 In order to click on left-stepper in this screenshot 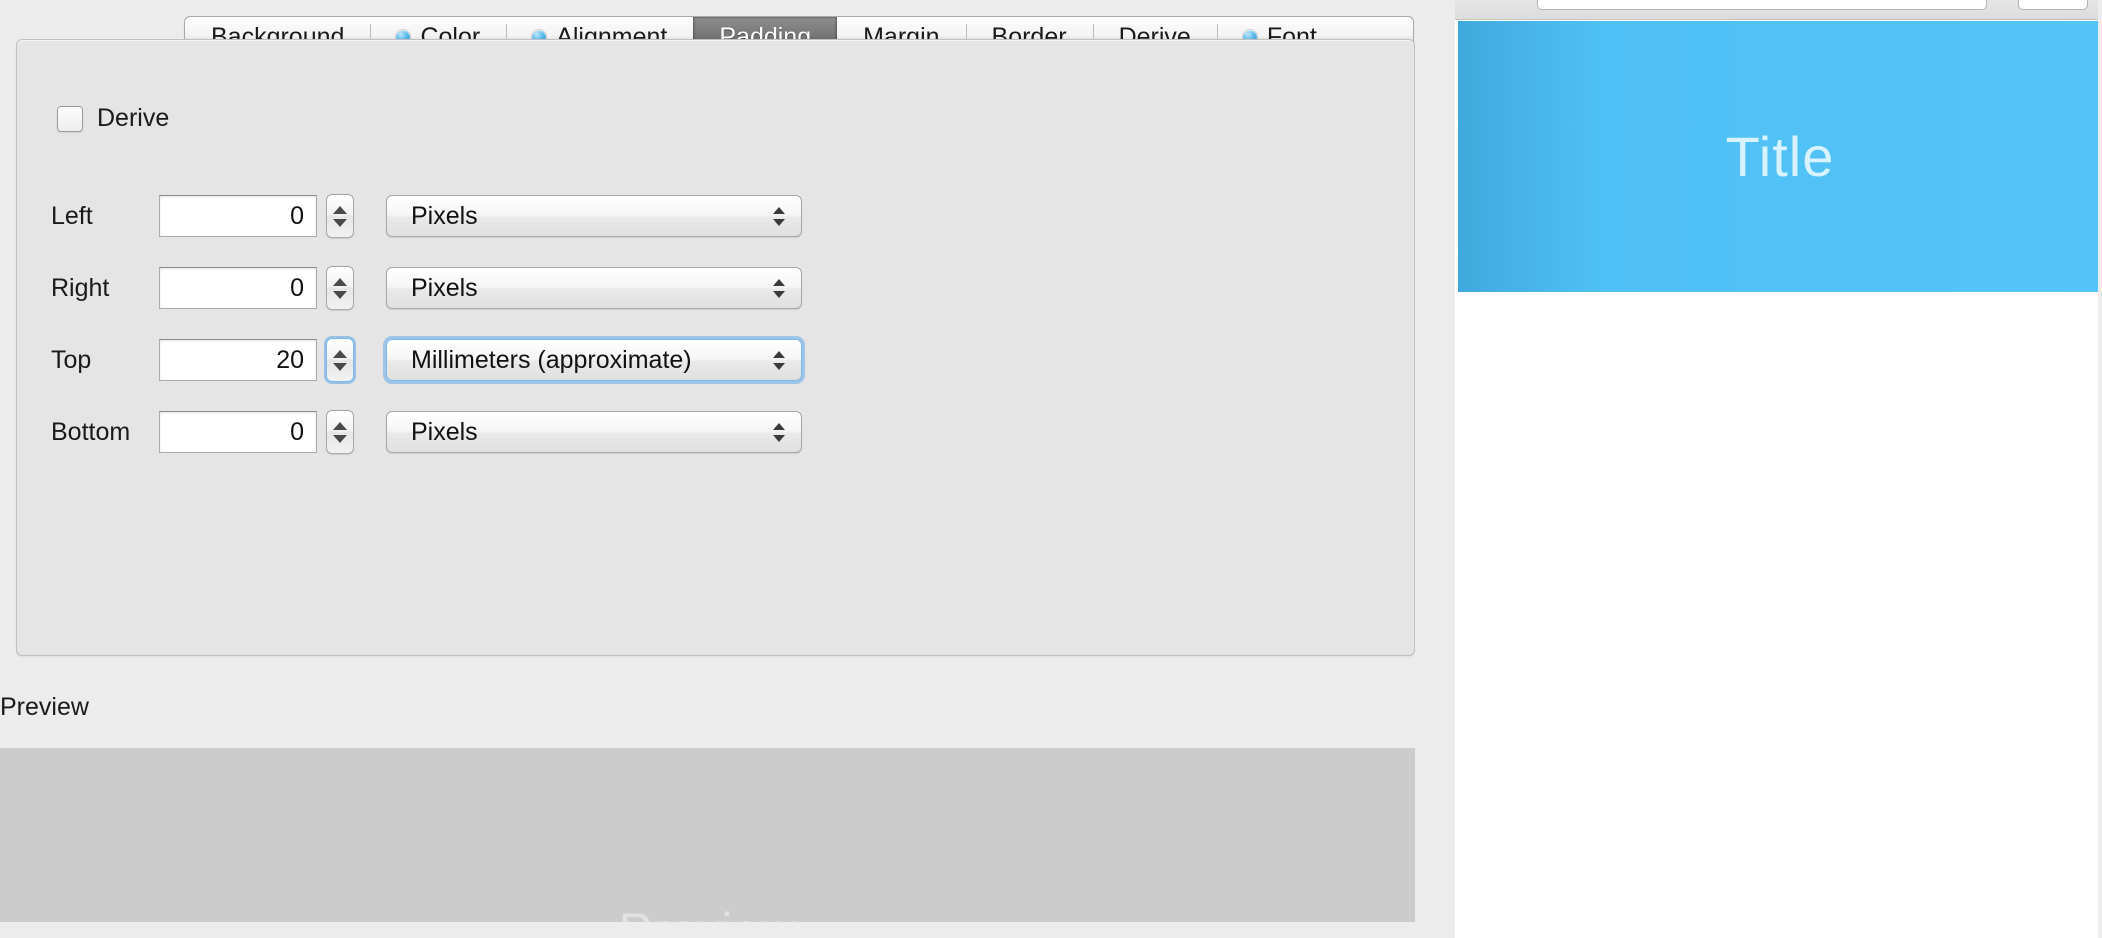, I will do `click(340, 216)`.